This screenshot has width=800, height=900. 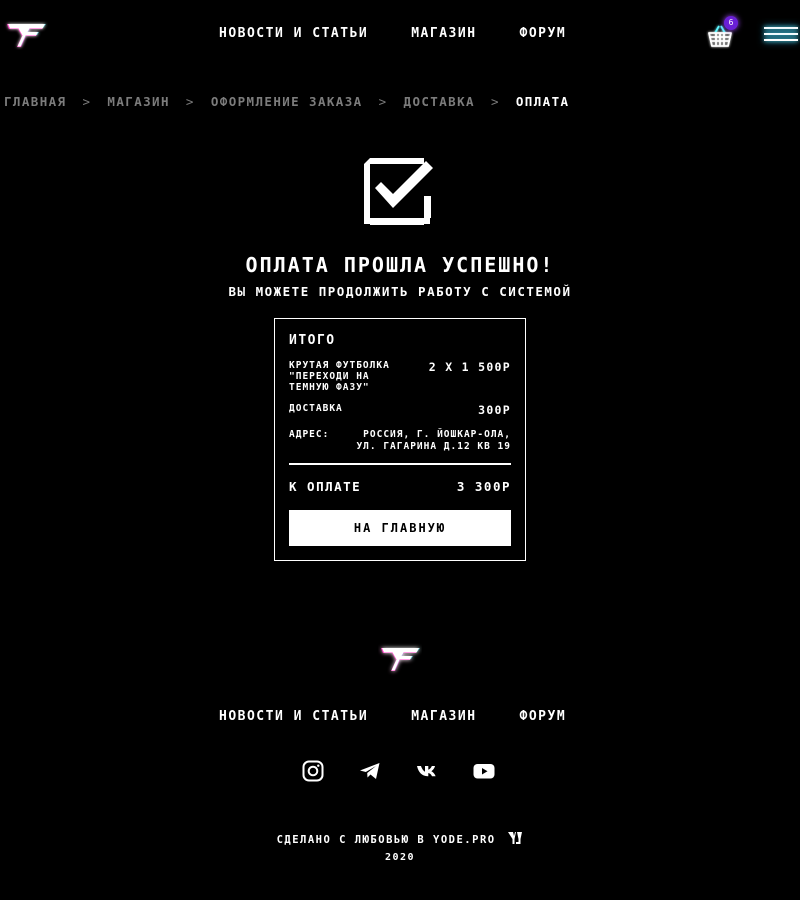 What do you see at coordinates (398, 191) in the screenshot?
I see `checkmark-icon` at bounding box center [398, 191].